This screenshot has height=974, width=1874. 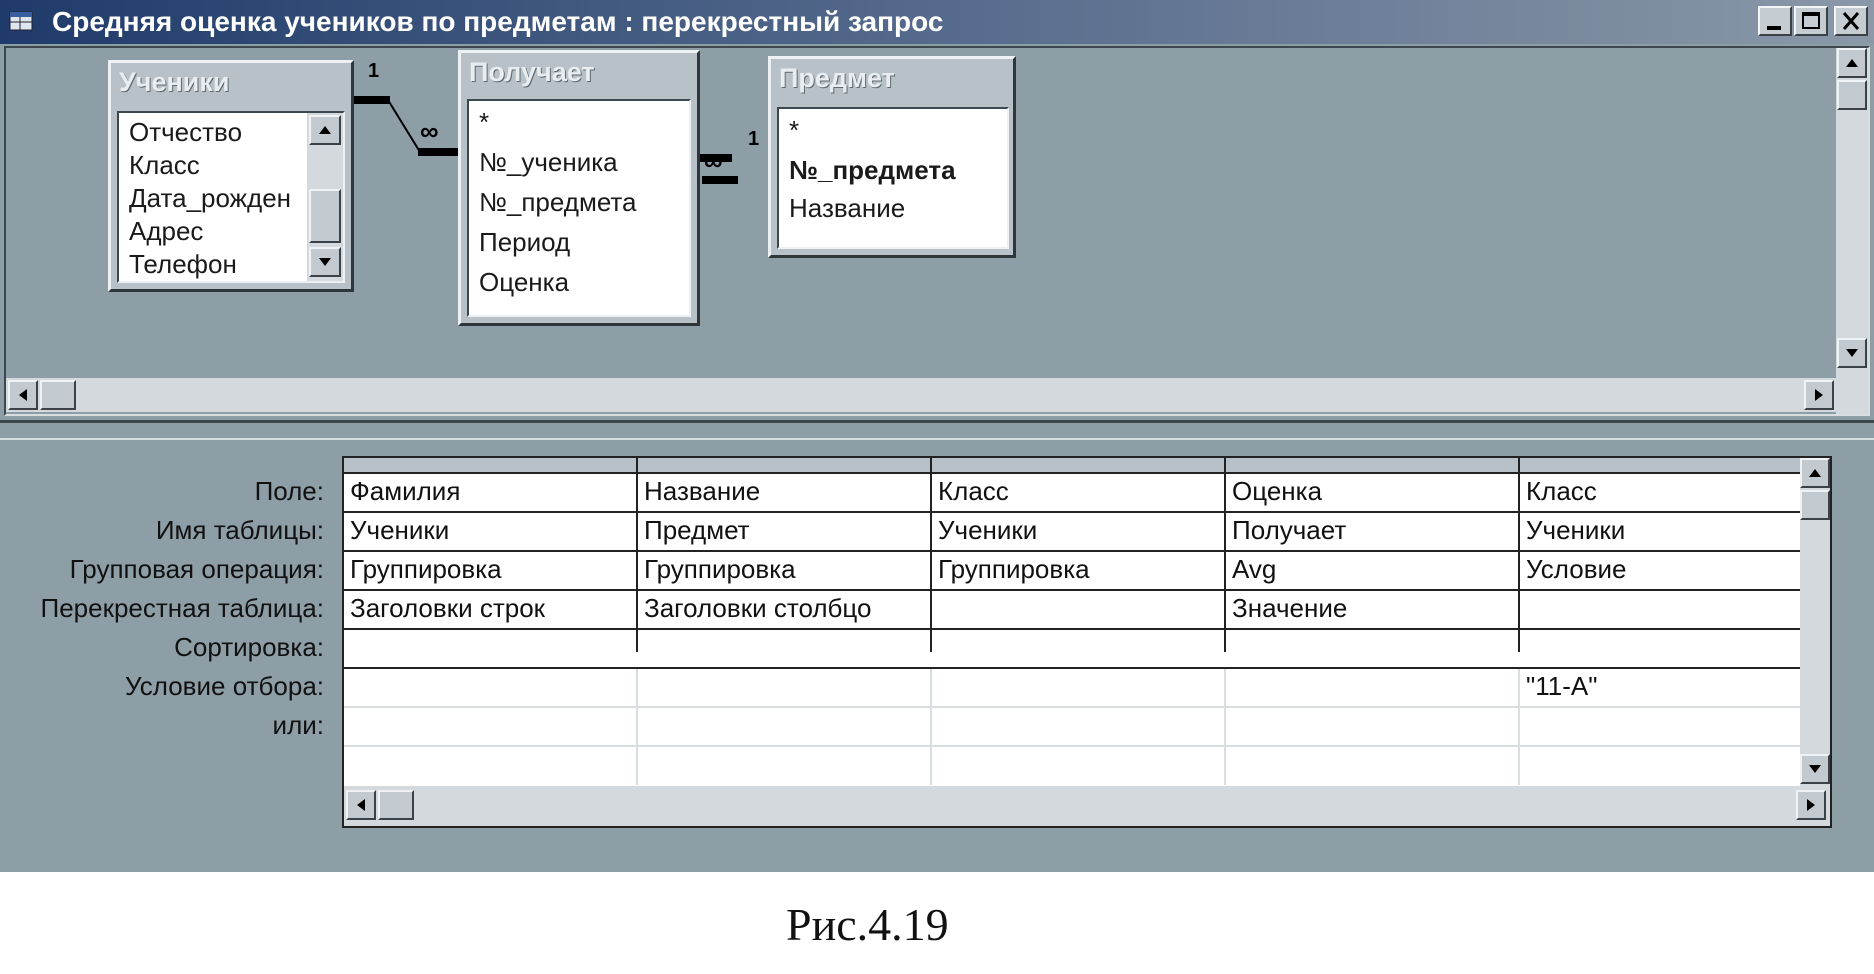 What do you see at coordinates (867, 924) in the screenshot?
I see `figure-caption: Рис.4.19` at bounding box center [867, 924].